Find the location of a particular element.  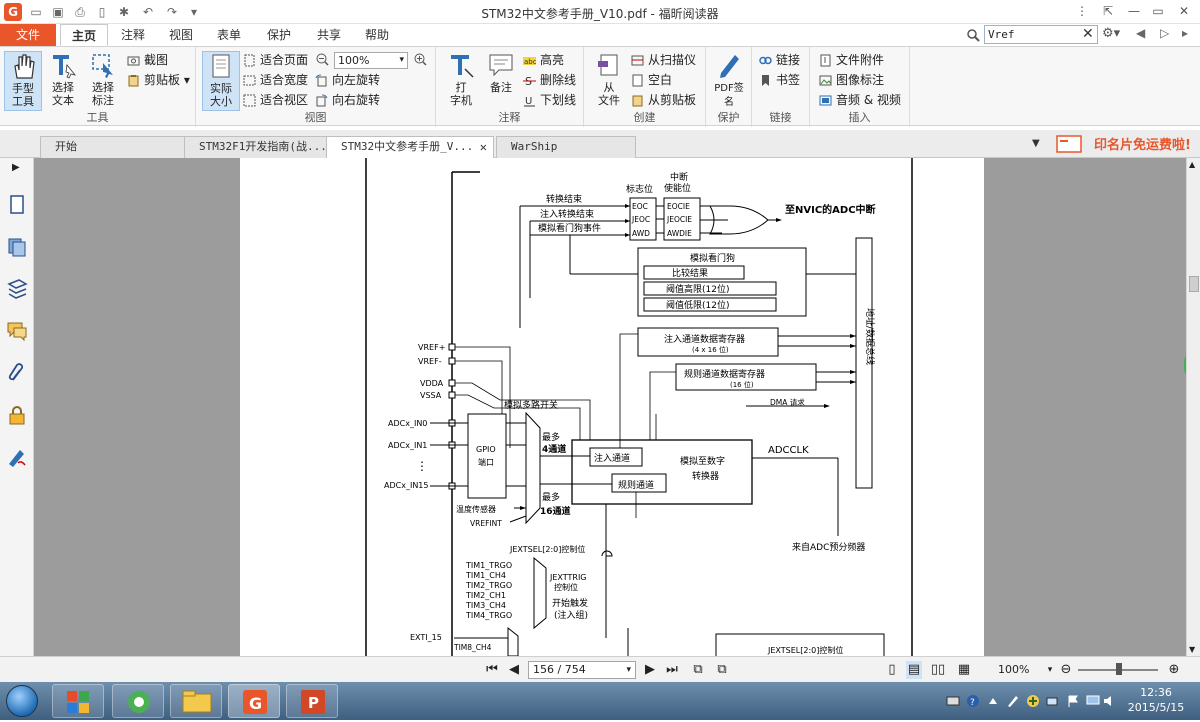

continuous-page-icon: ▤ is located at coordinates (914, 670).